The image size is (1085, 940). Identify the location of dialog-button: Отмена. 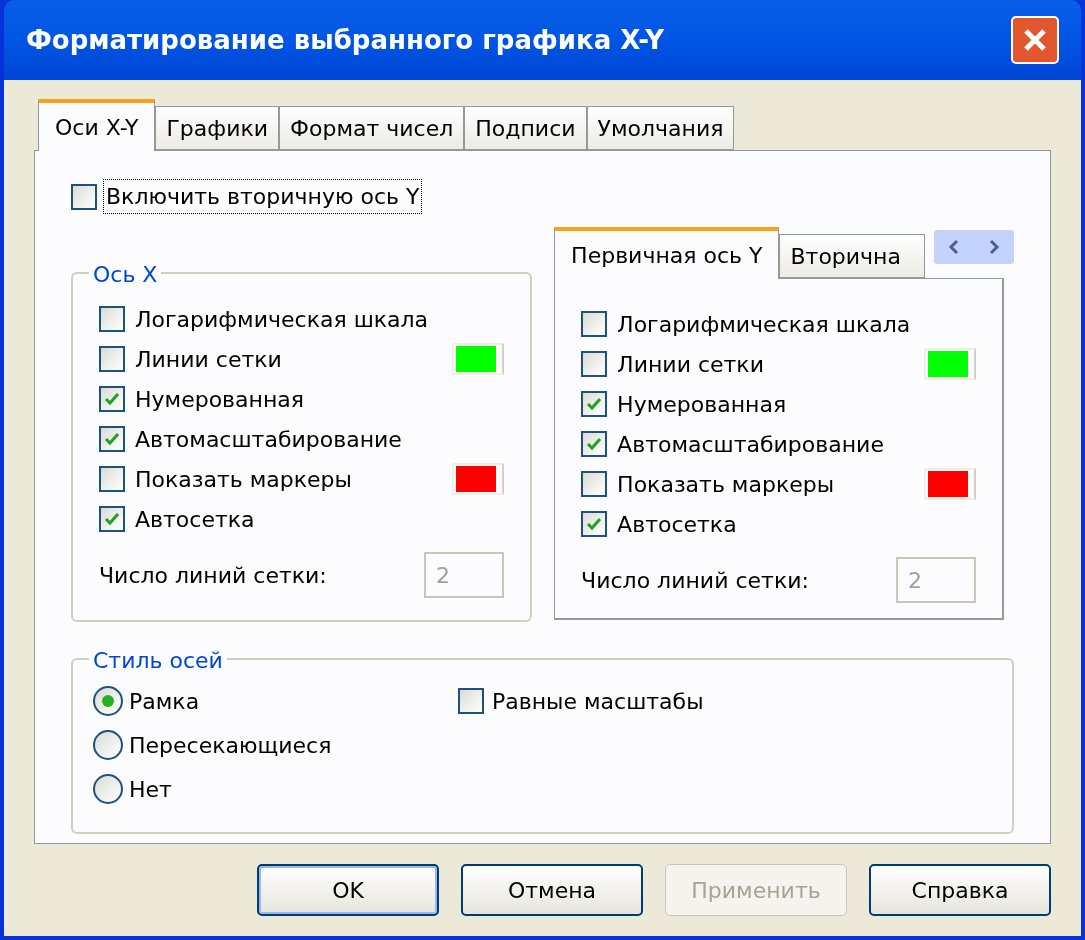
(552, 890).